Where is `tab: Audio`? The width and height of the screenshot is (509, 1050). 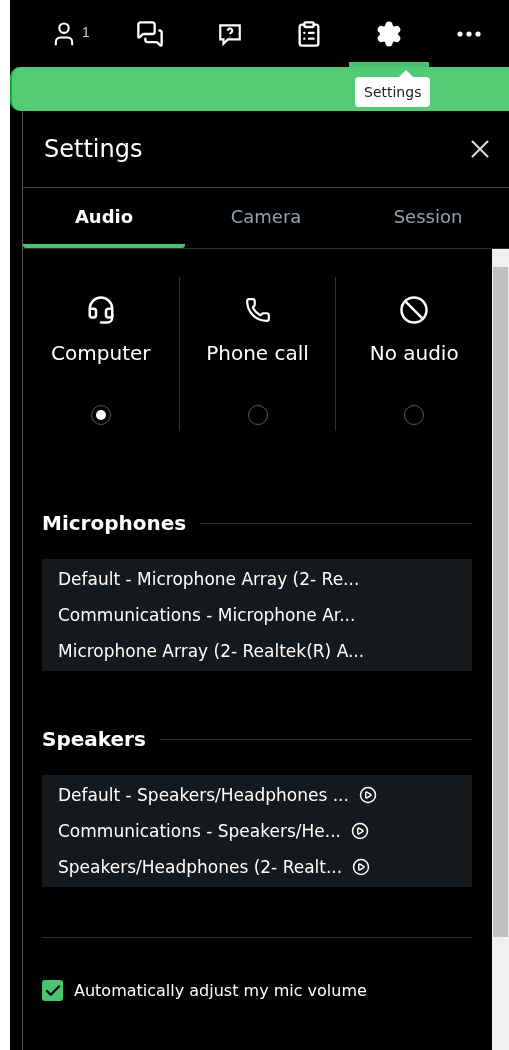
tab: Audio is located at coordinates (104, 218).